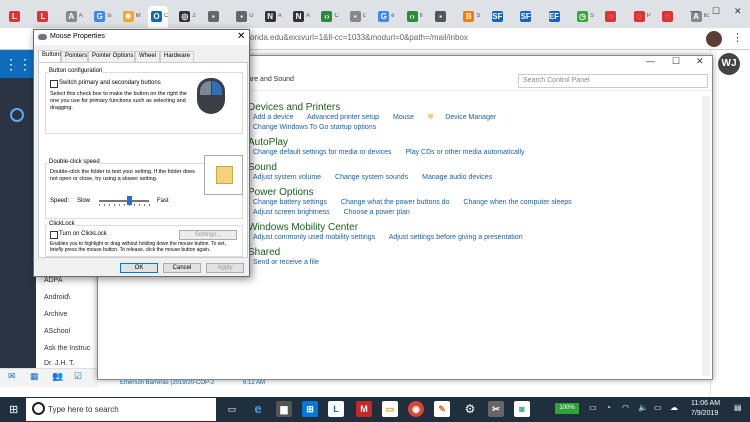 This screenshot has width=750, height=422. What do you see at coordinates (83, 409) in the screenshot?
I see `search-placeholder: Type here to search` at bounding box center [83, 409].